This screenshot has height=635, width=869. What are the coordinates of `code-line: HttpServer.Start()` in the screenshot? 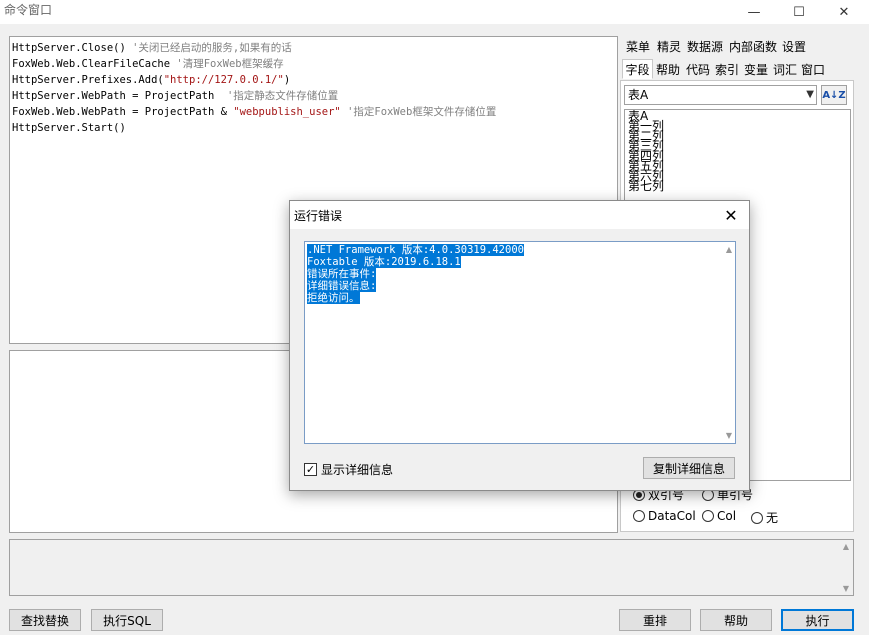 It's located at (313, 128).